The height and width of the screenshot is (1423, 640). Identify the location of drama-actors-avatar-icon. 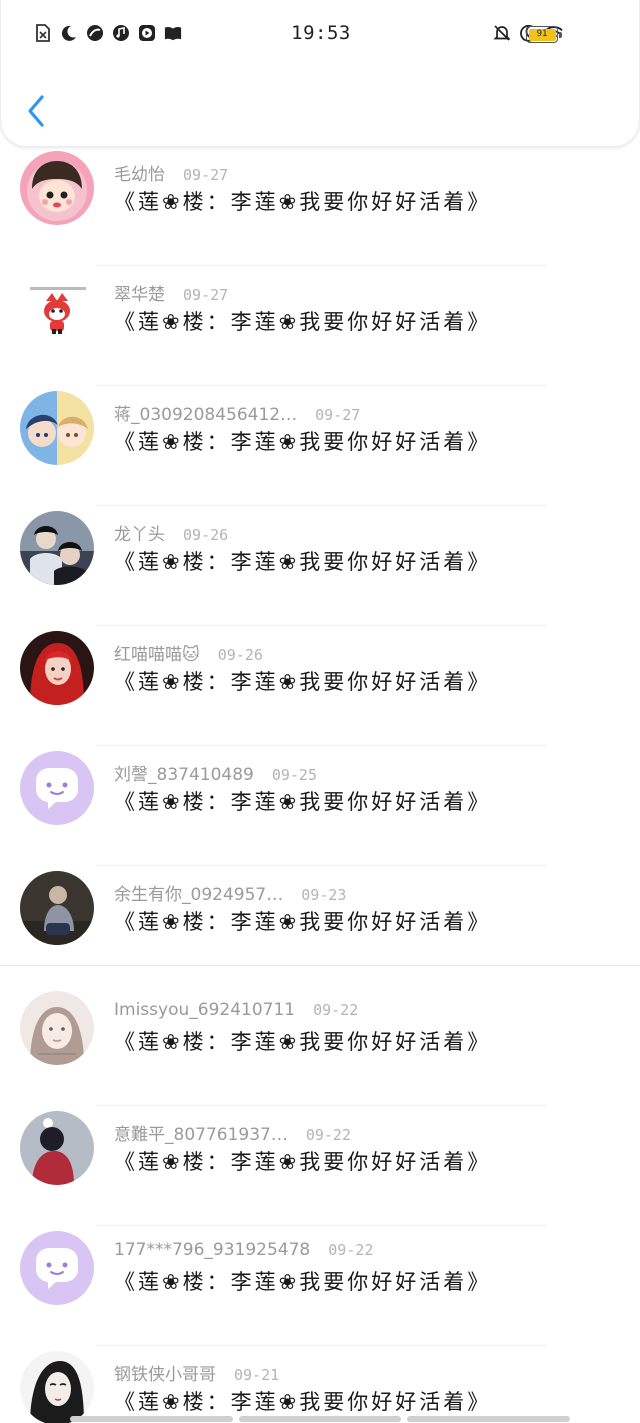
(57, 548).